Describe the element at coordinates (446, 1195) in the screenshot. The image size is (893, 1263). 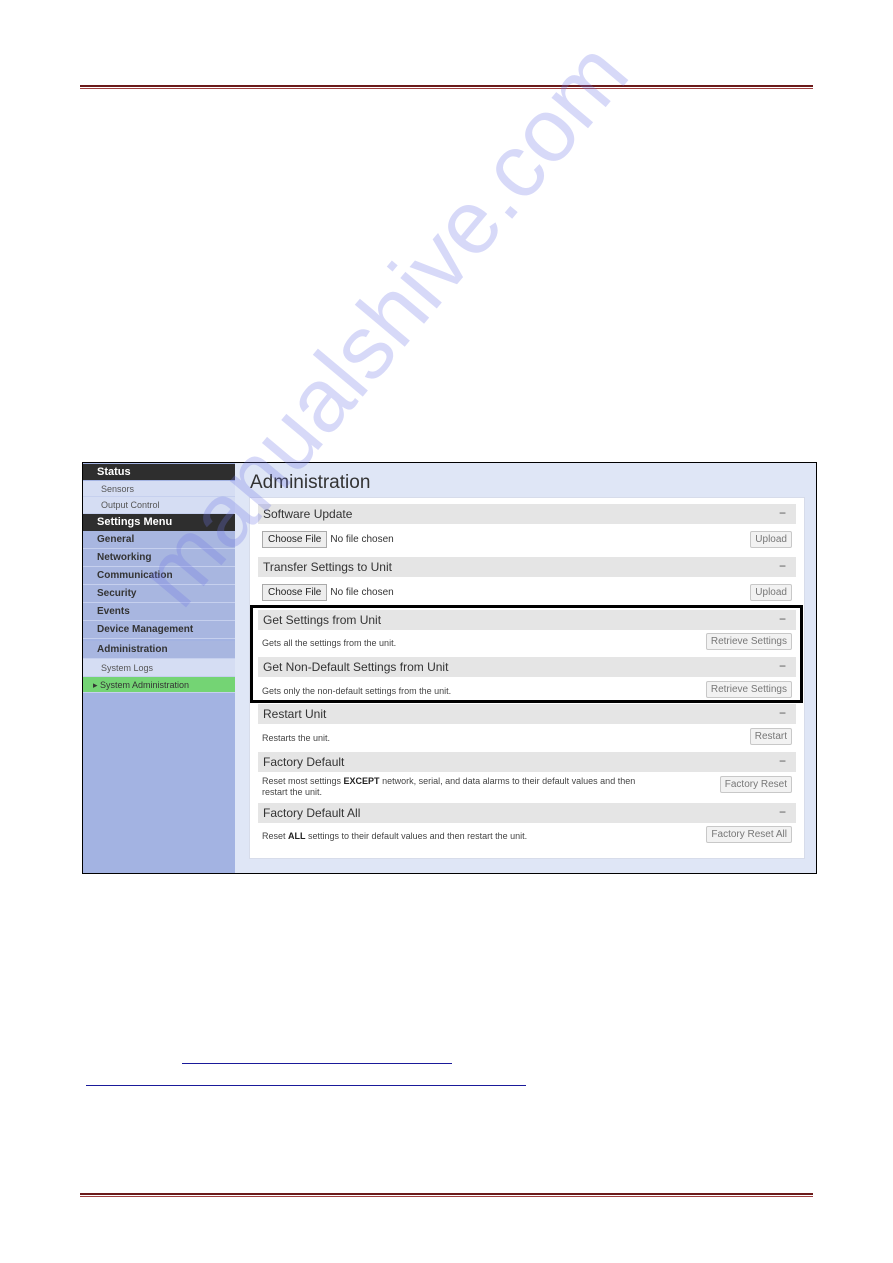
I see `footer-rule` at that location.